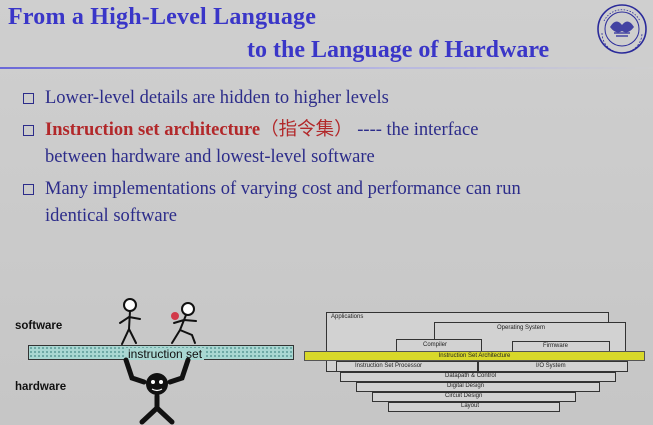  Describe the element at coordinates (306, 130) in the screenshot. I see `isa-chinese: （指令集）` at that location.